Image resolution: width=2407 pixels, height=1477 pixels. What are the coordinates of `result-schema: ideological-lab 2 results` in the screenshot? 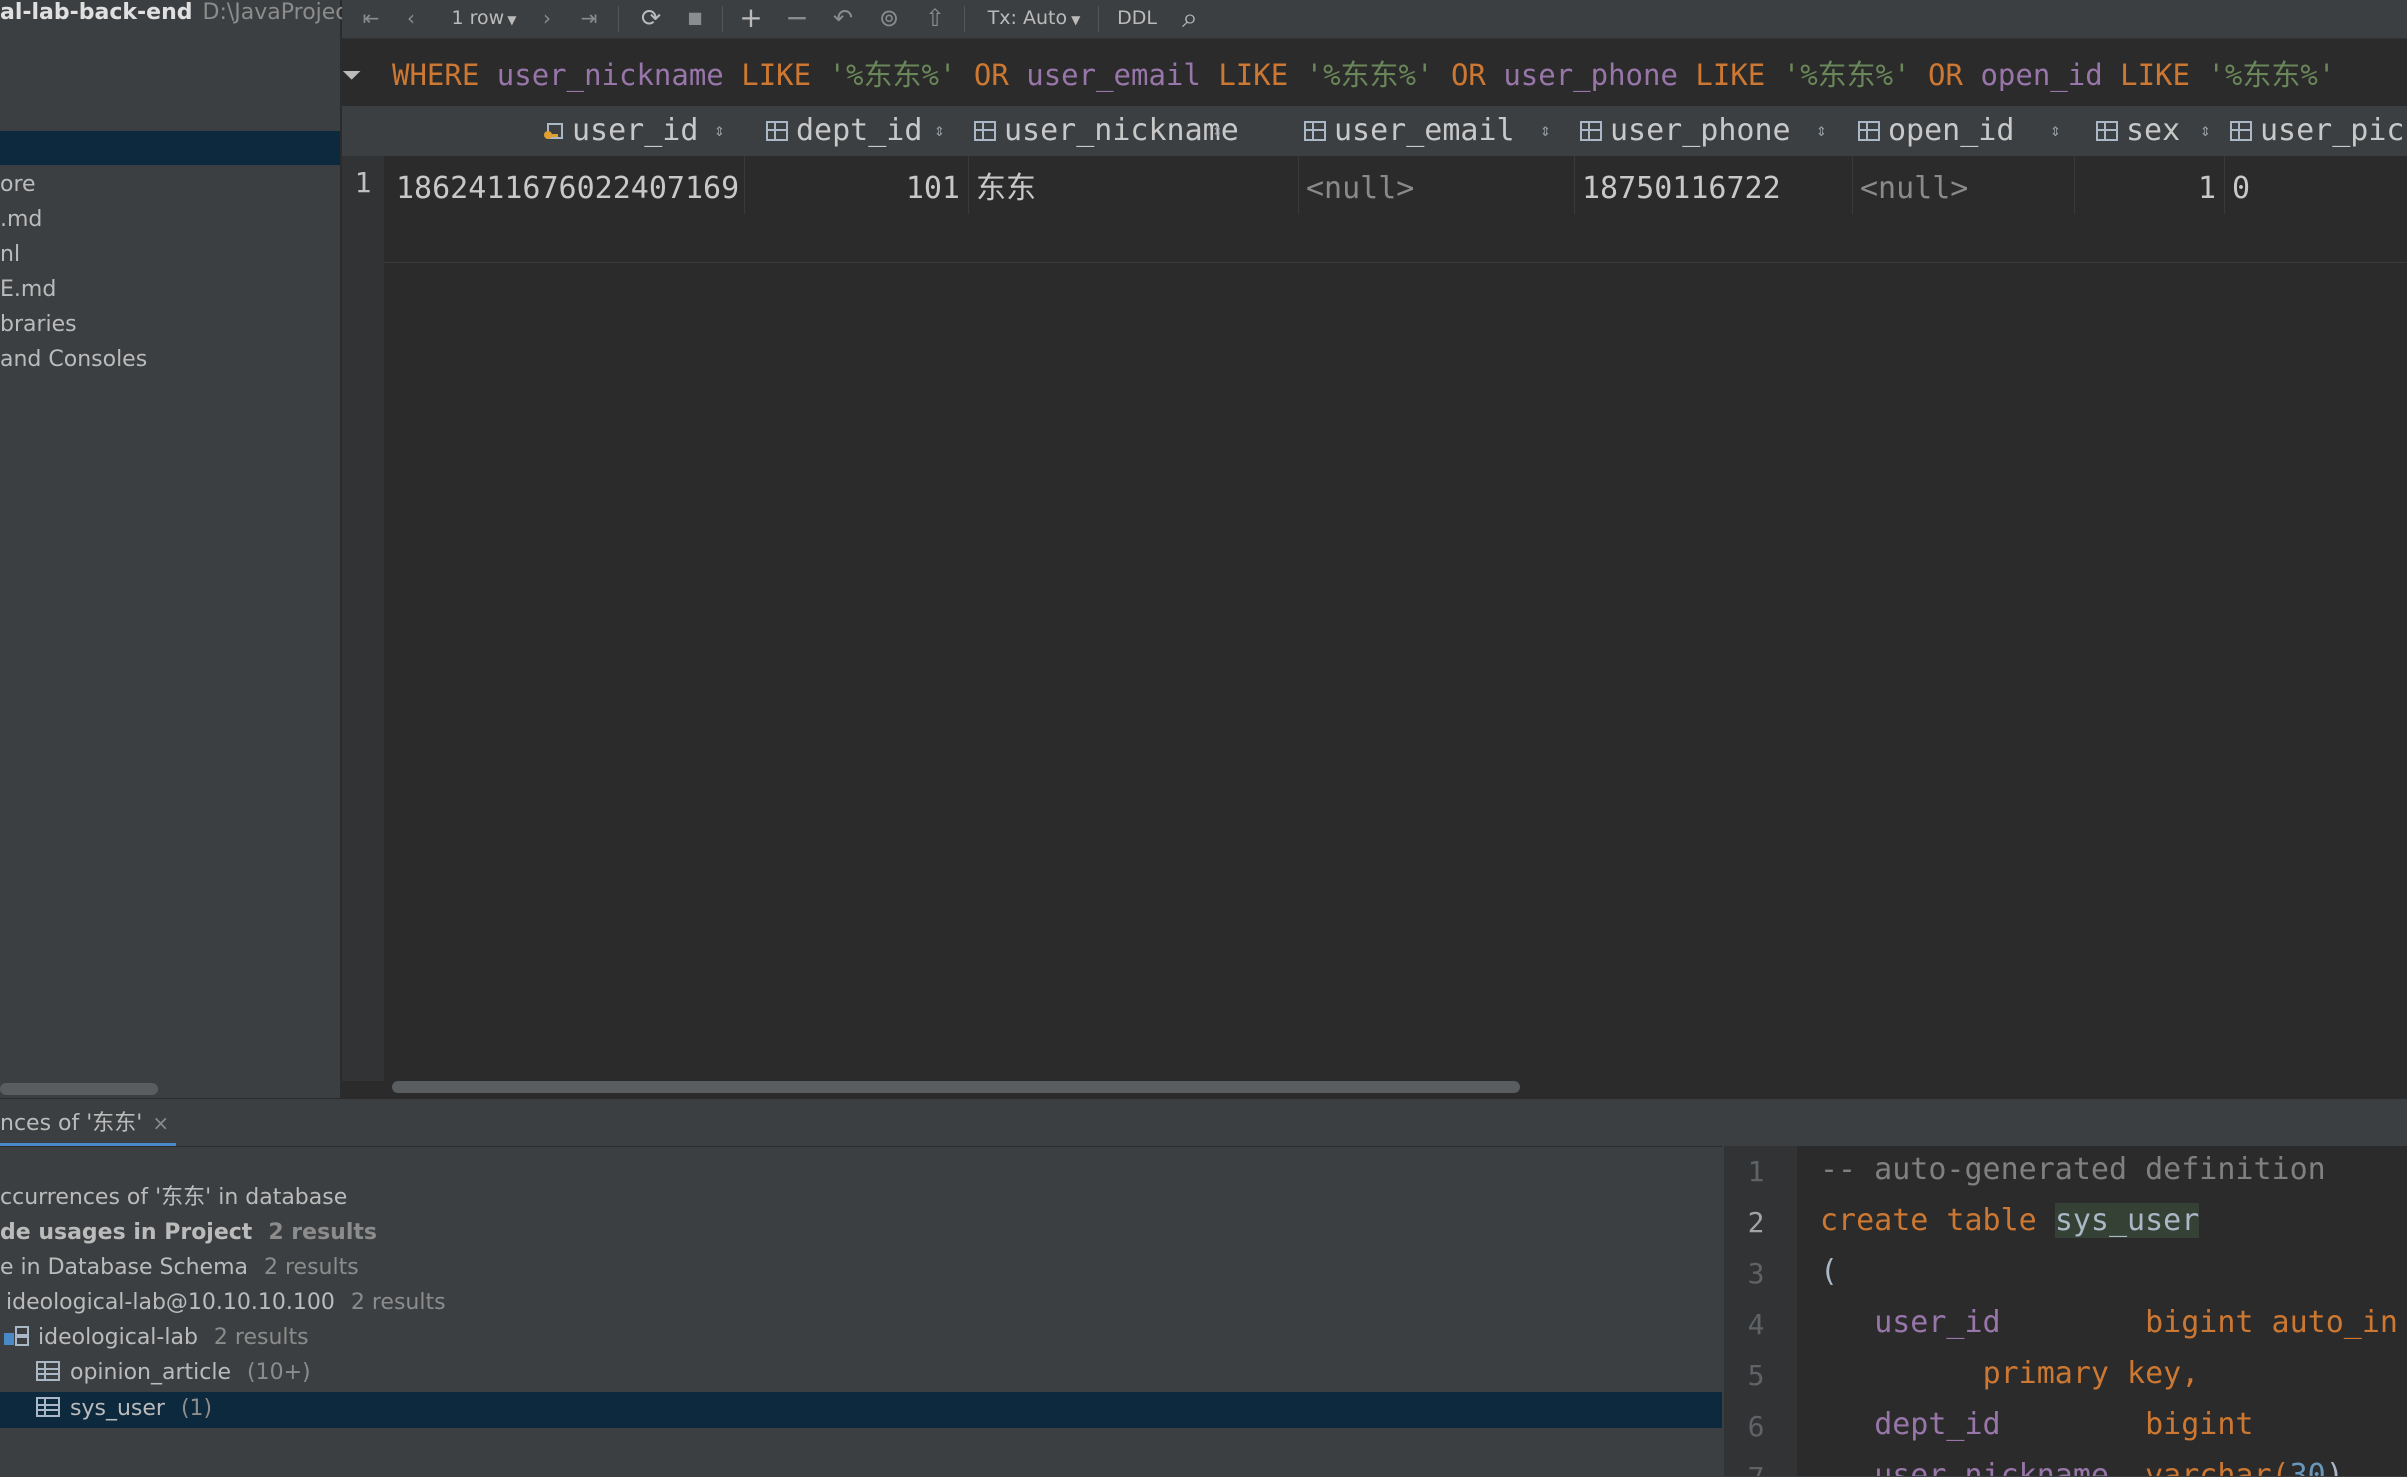 It's located at (156, 1338).